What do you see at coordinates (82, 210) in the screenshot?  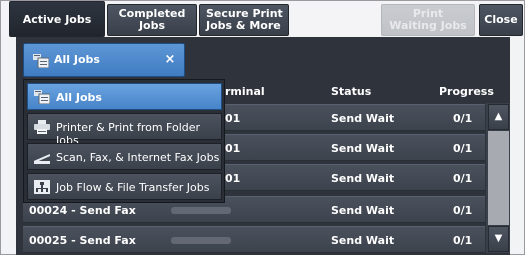 I see `job-name: 00024 - Send Fax` at bounding box center [82, 210].